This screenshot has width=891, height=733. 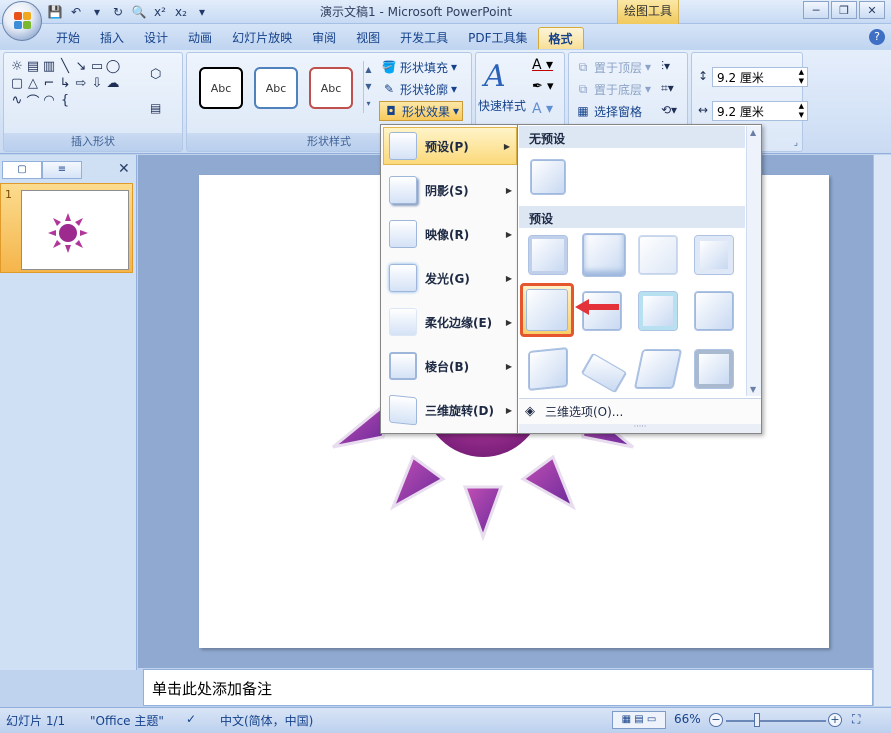 I want to click on brace-icon: {, so click(x=65, y=100).